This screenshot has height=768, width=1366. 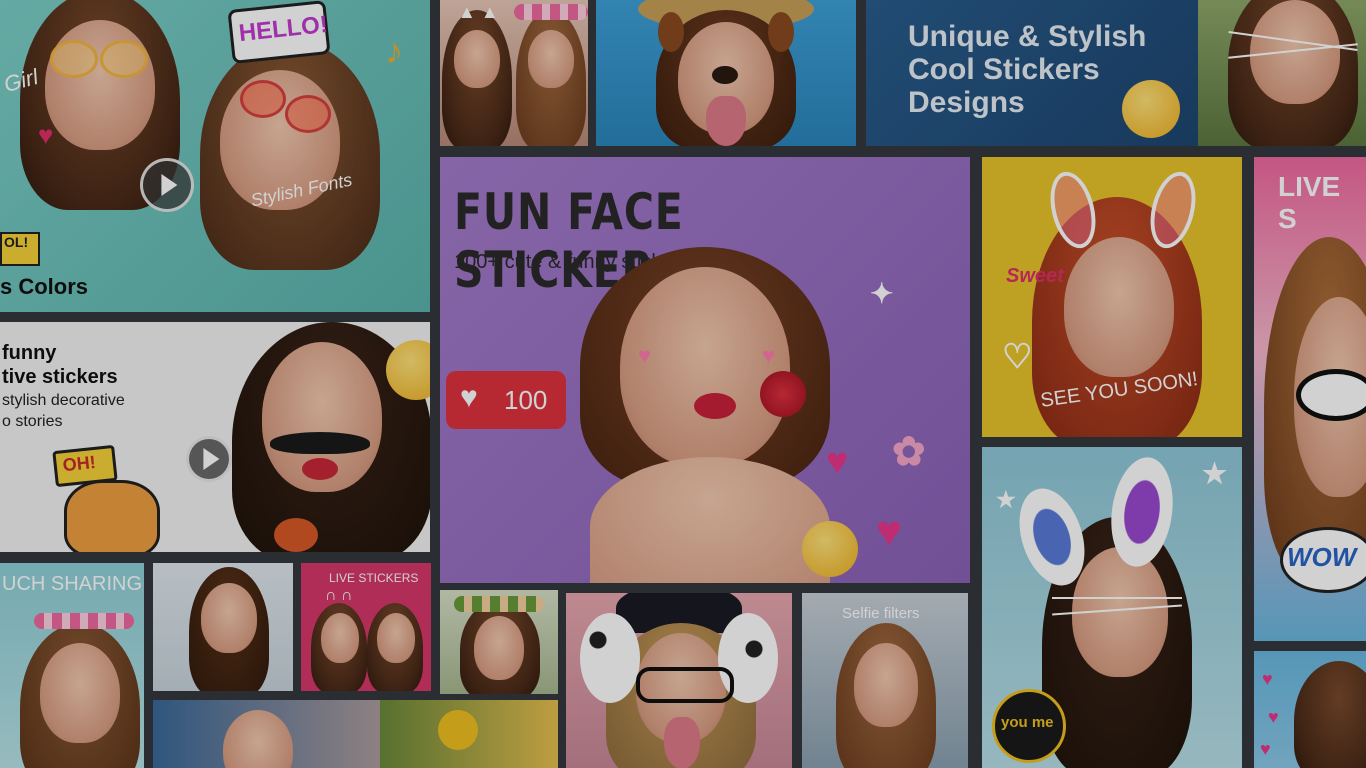 I want to click on colors-text: s Colors, so click(x=44, y=286).